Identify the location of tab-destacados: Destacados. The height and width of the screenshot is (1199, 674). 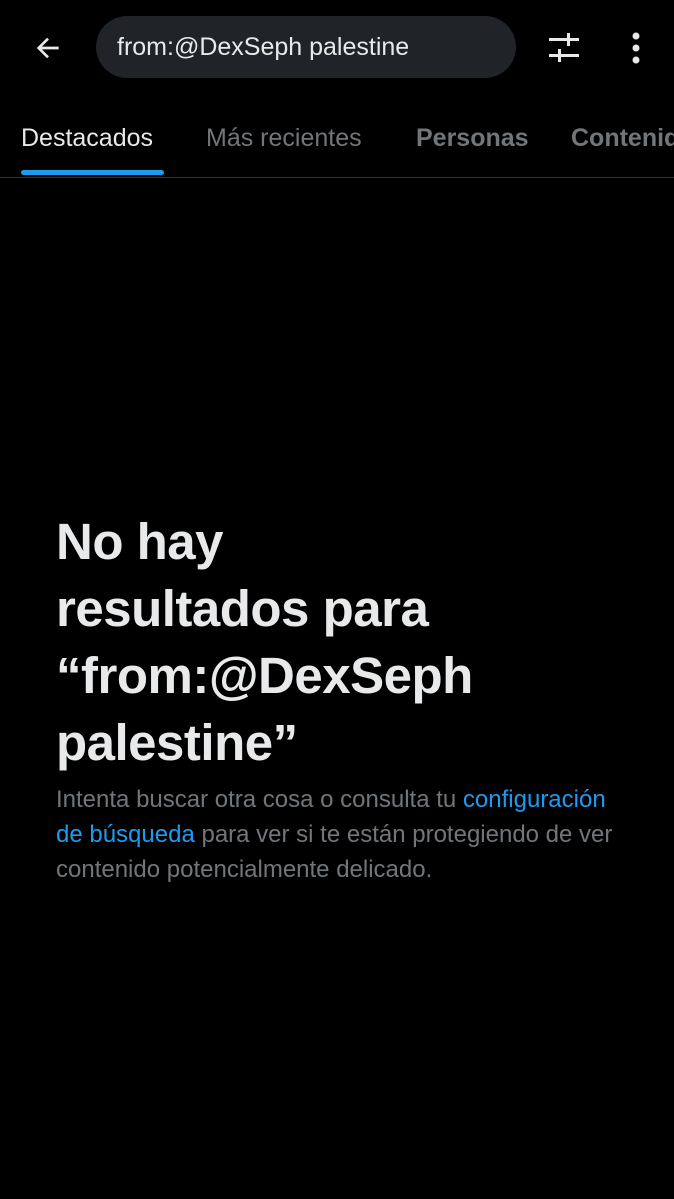
(87, 138).